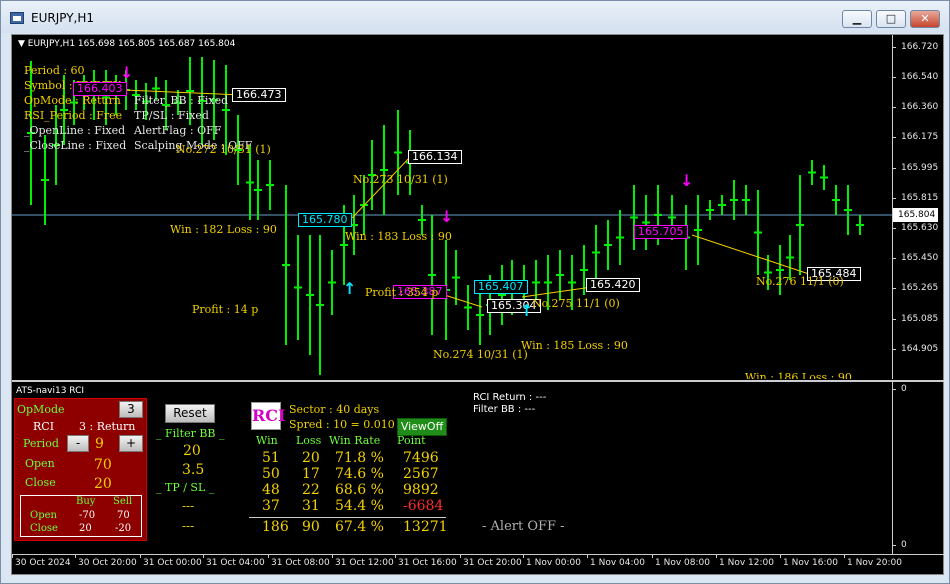 The image size is (950, 584). Describe the element at coordinates (798, 375) in the screenshot. I see `win-loss-4: Win : 186 Loss : 90` at that location.